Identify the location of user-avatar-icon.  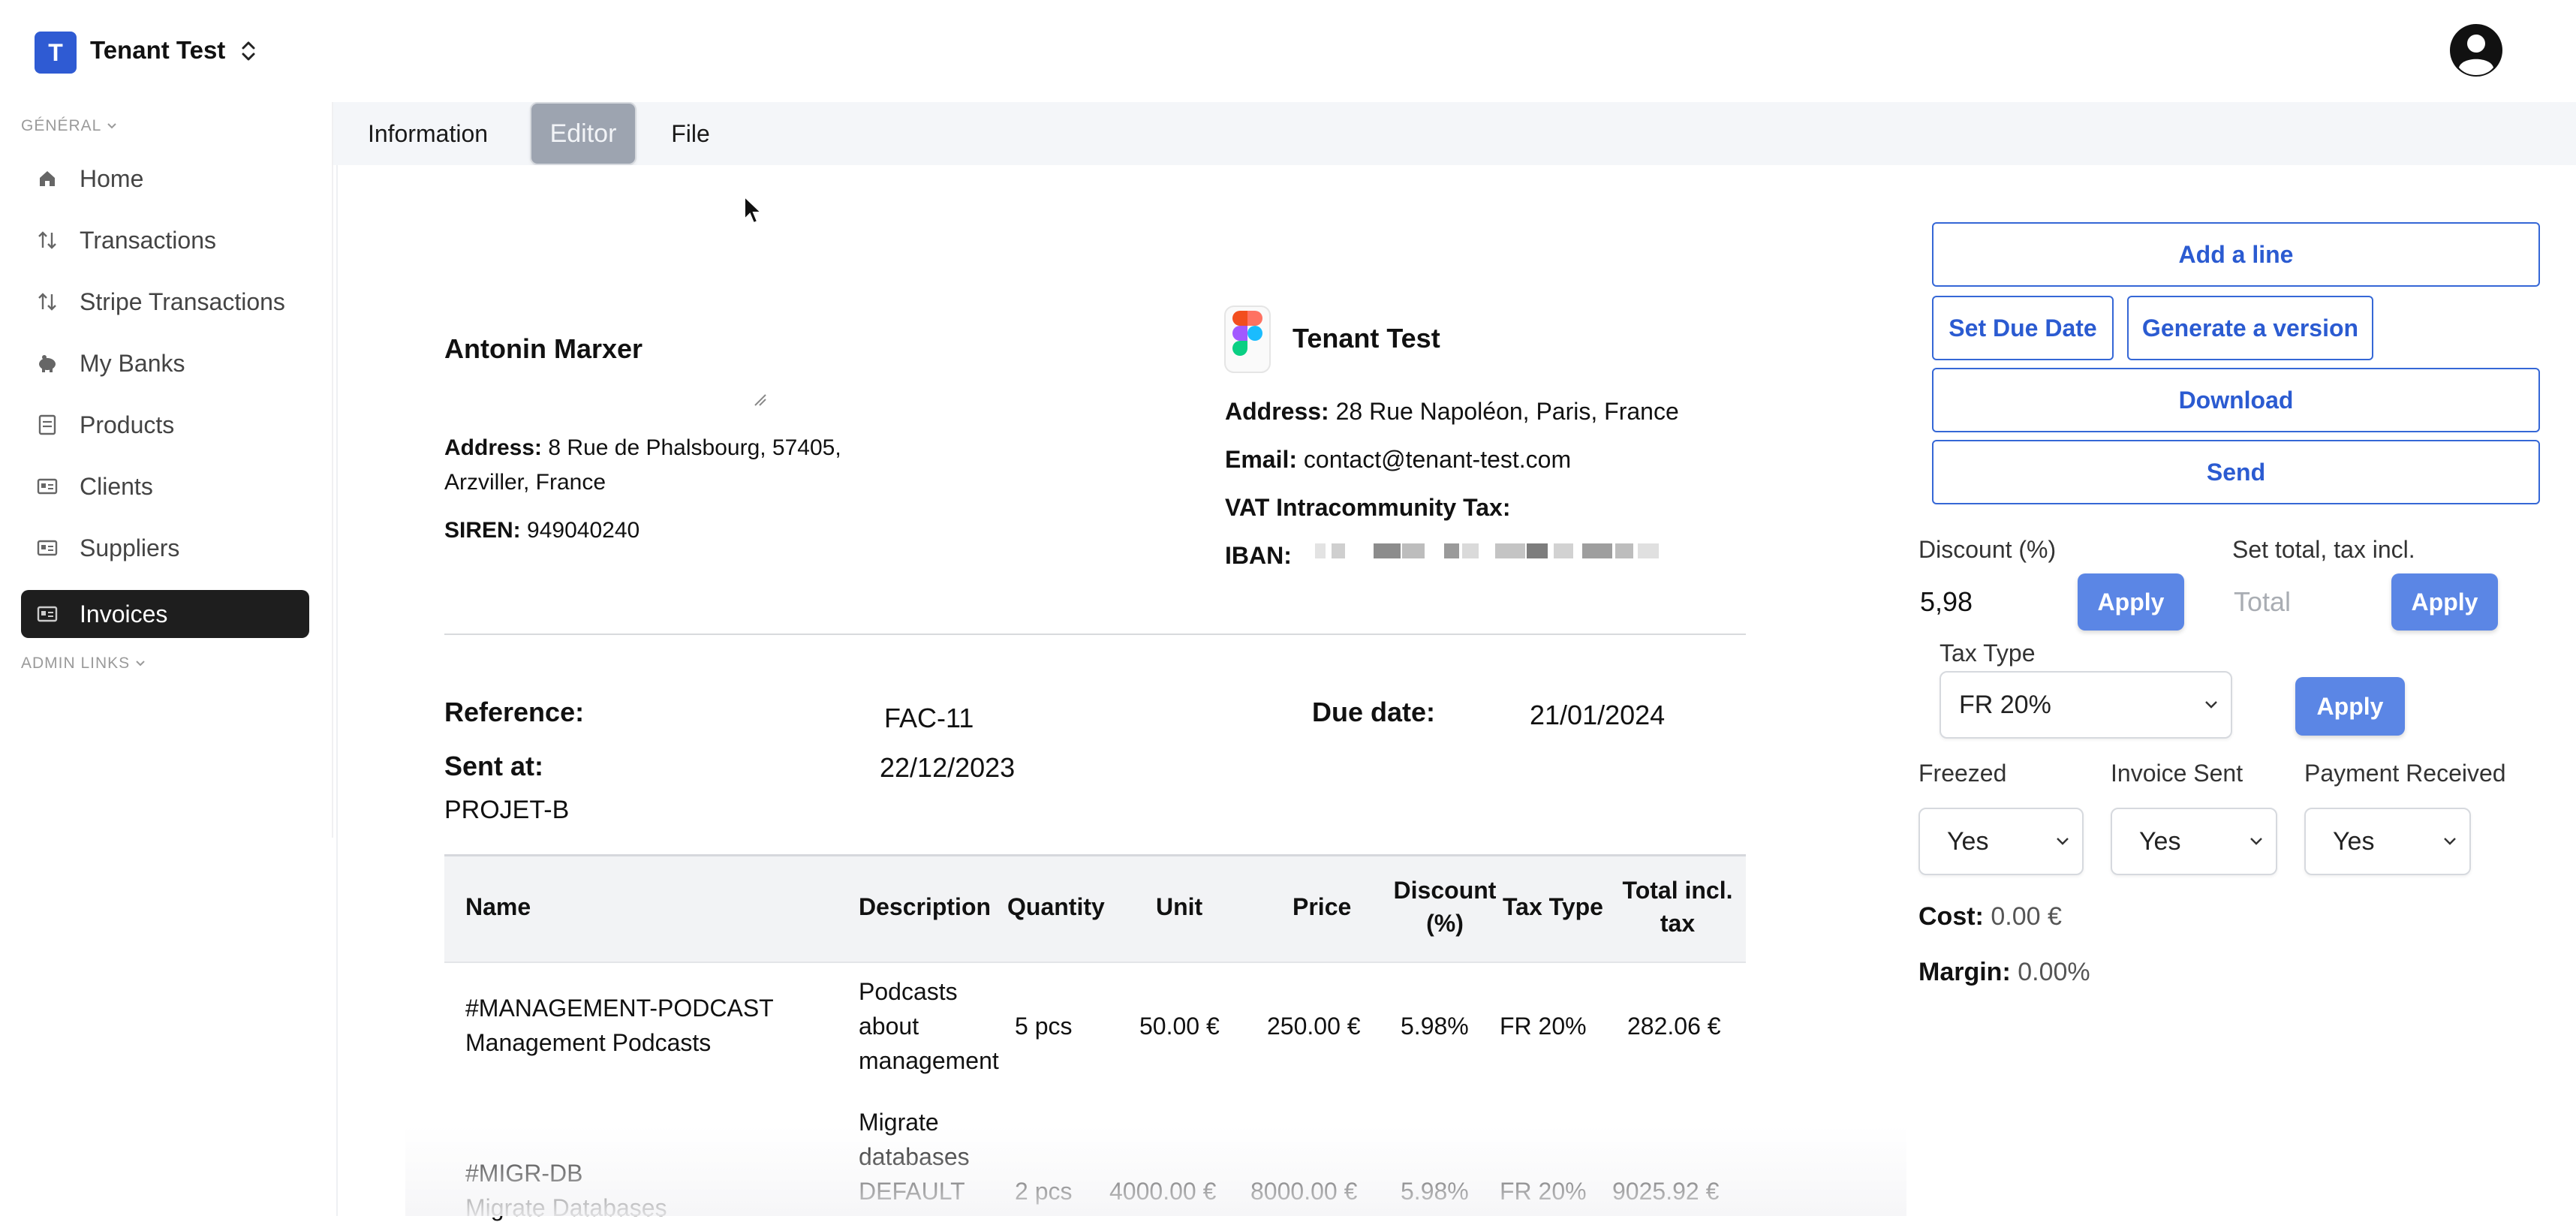
(2476, 50).